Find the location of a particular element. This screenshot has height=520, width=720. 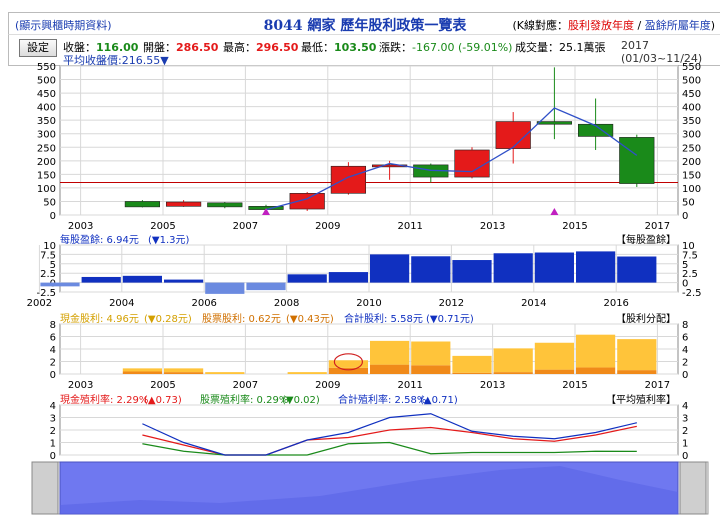

dividend-xtick: 2015 is located at coordinates (574, 385).